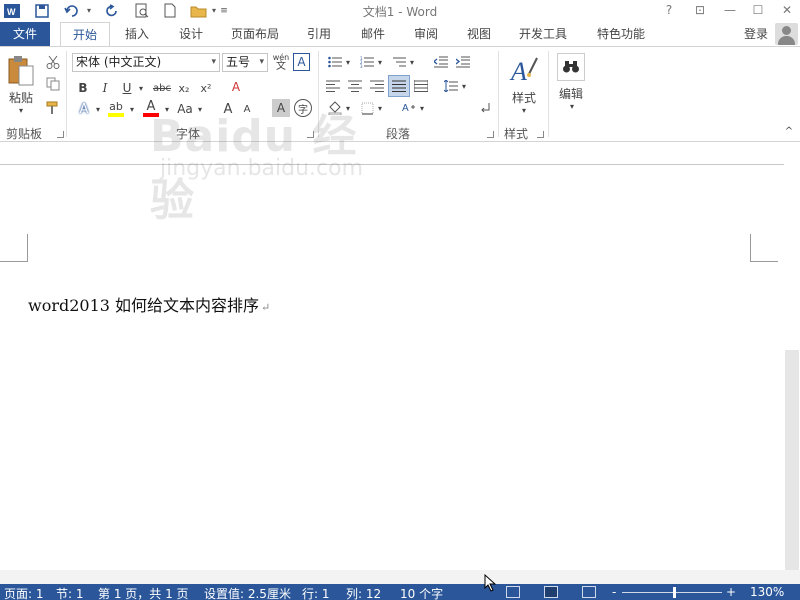 This screenshot has height=600, width=800. Describe the element at coordinates (463, 62) in the screenshot. I see `increase-indent-icon` at that location.